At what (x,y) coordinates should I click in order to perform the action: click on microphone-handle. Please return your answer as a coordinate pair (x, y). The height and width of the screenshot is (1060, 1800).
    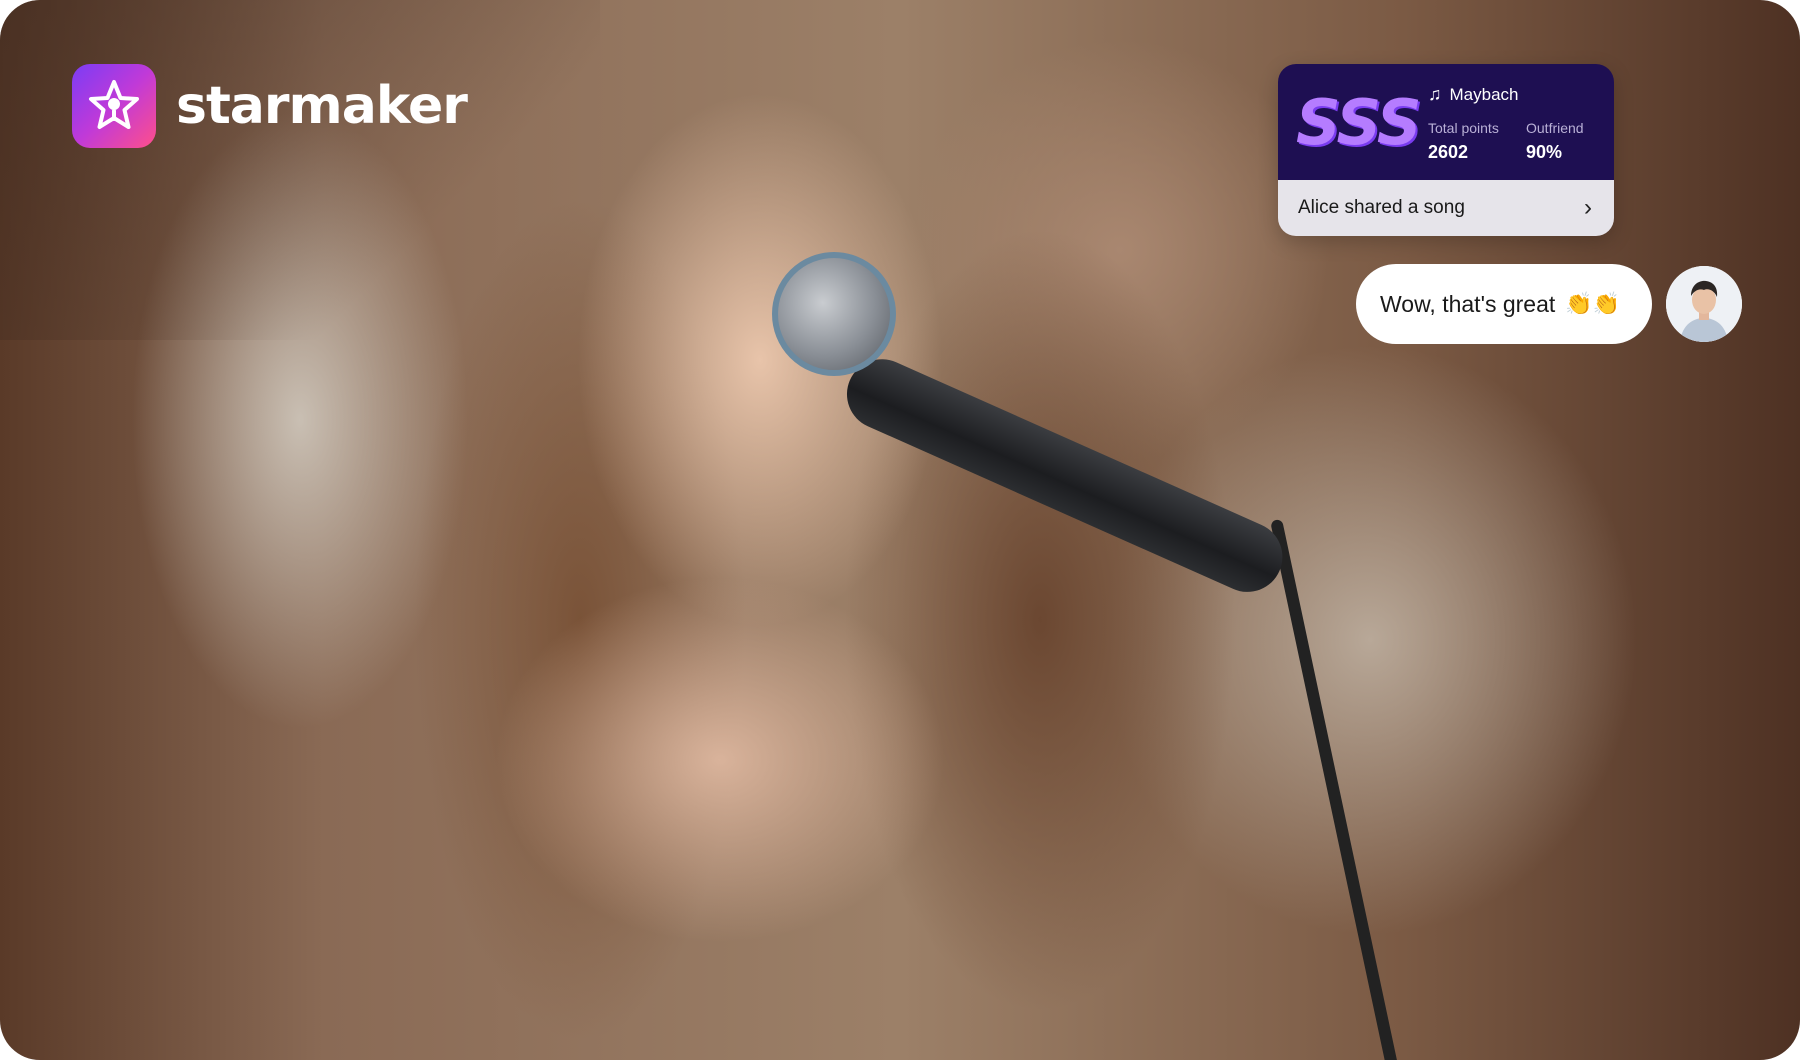
    Looking at the image, I should click on (1064, 476).